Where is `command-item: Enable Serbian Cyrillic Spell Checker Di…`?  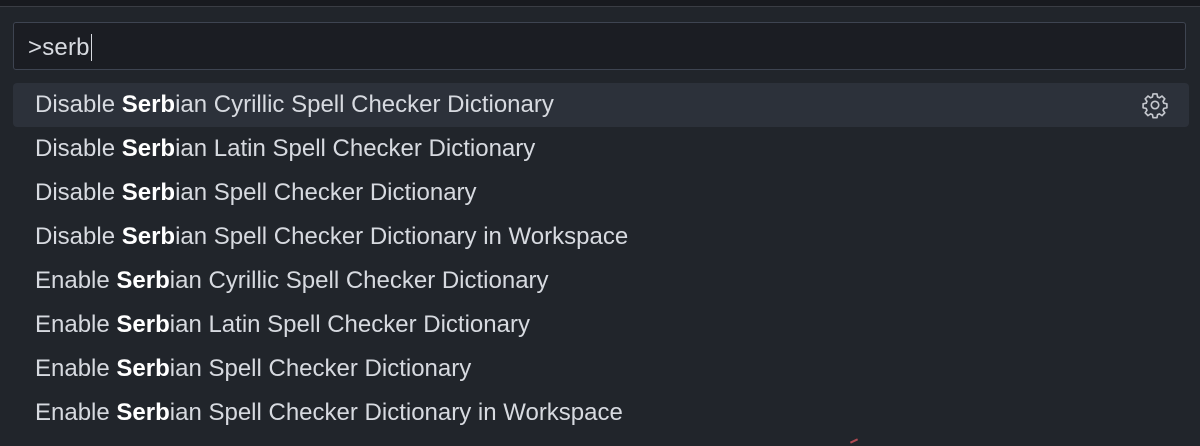 command-item: Enable Serbian Cyrillic Spell Checker Di… is located at coordinates (601, 281).